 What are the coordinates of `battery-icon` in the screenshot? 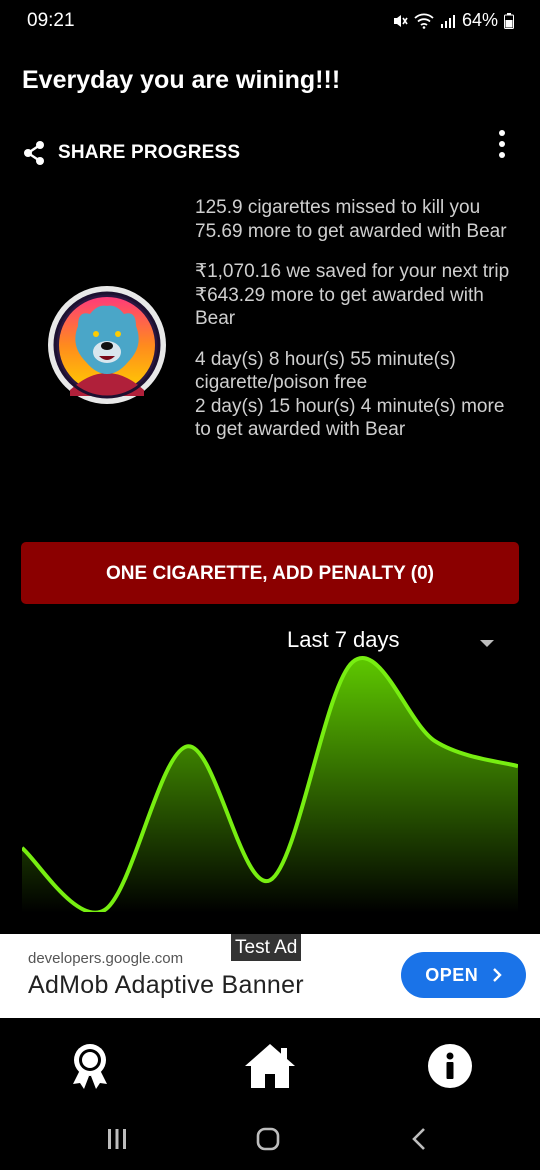 It's located at (509, 20).